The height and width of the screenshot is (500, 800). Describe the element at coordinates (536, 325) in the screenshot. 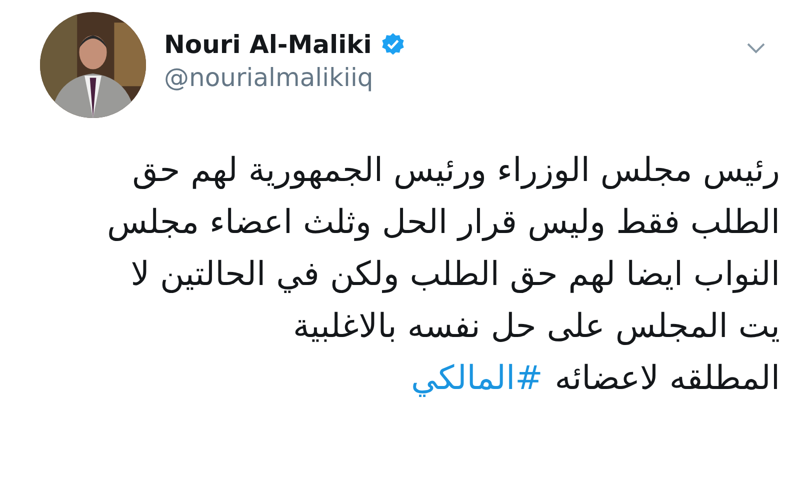

I see `tweet-text: يت المجلس على حل نفسه بالاغلبية` at that location.